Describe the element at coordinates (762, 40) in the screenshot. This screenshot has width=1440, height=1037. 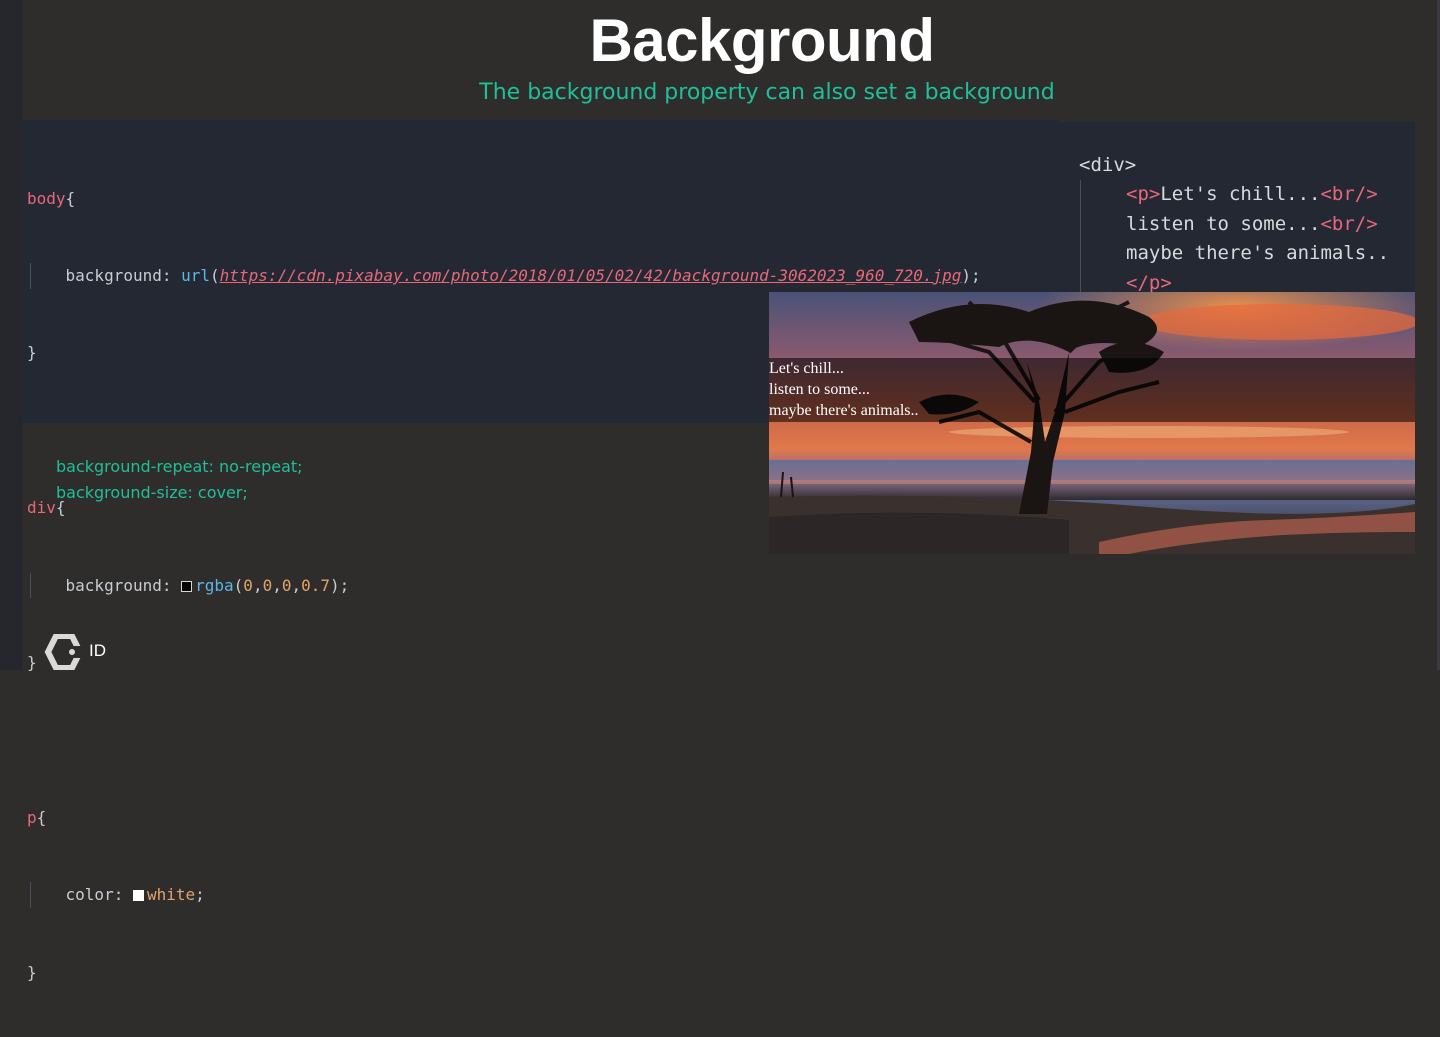
I see `slide-title: Background` at that location.